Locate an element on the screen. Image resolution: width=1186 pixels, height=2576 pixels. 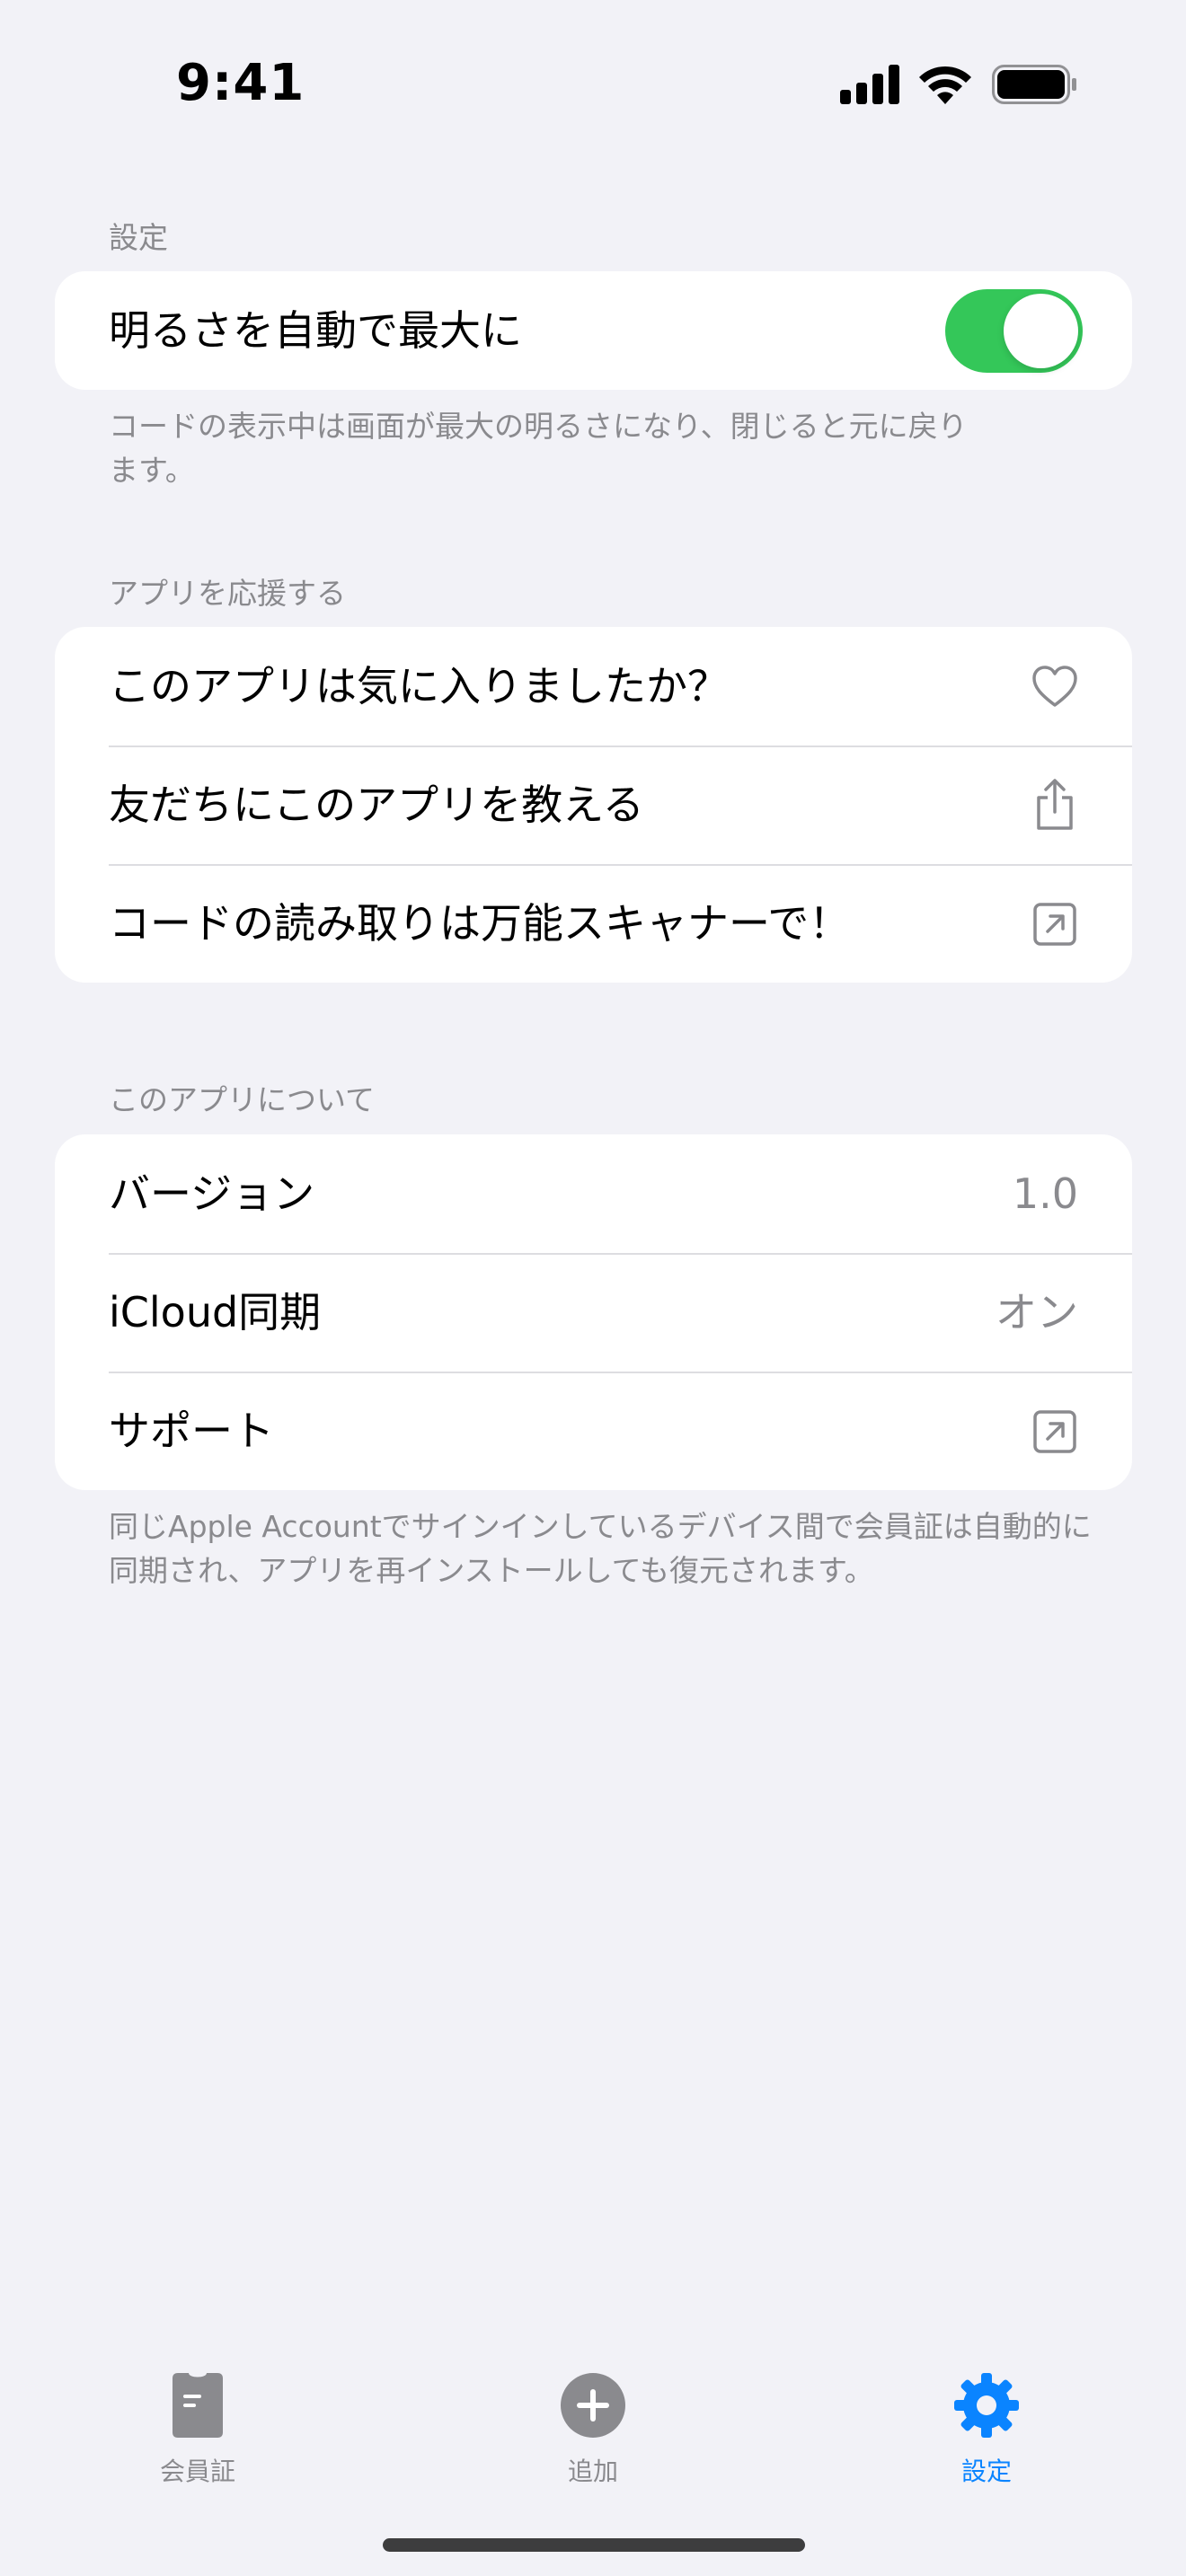
settings-section-footer: コードの表示中は画面が最大の明るさになり、閉じると元に戻ります。 is located at coordinates (538, 448).